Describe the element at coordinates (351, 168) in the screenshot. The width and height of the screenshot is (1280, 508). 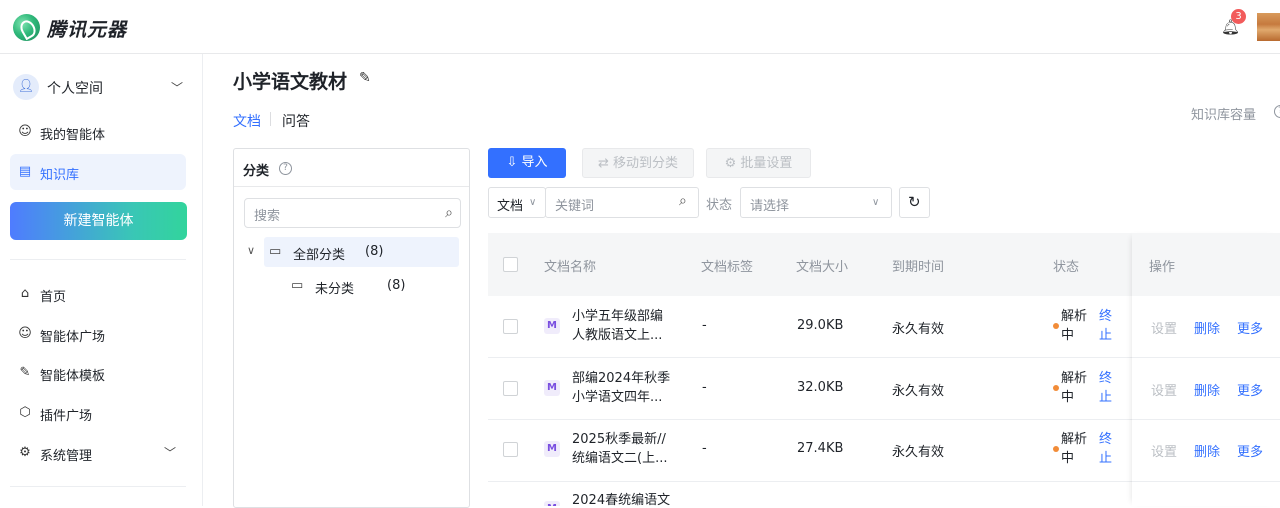
I see `category-header: 分类 ?` at that location.